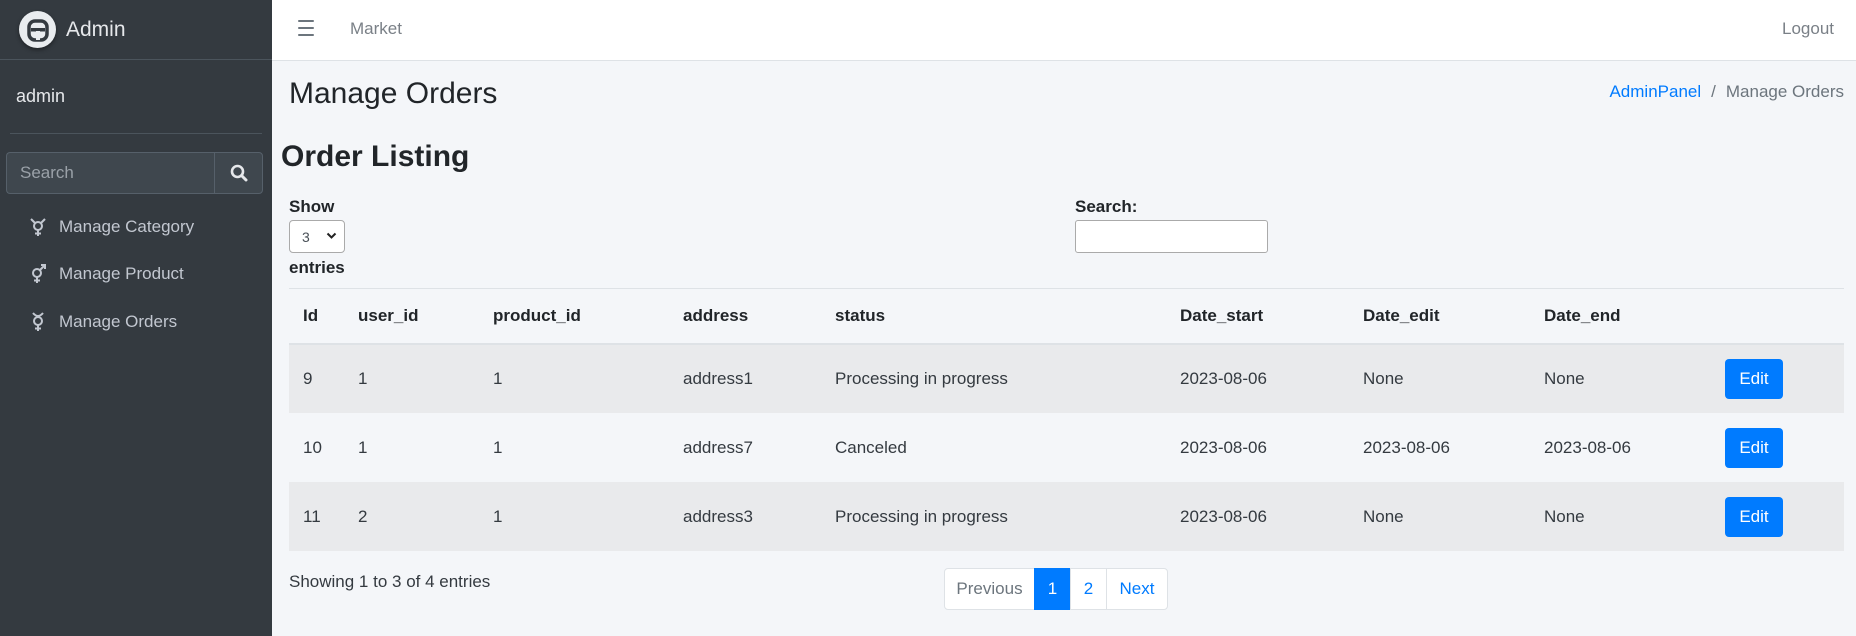 The width and height of the screenshot is (1856, 636). I want to click on table-search-label: Search:, so click(1106, 206).